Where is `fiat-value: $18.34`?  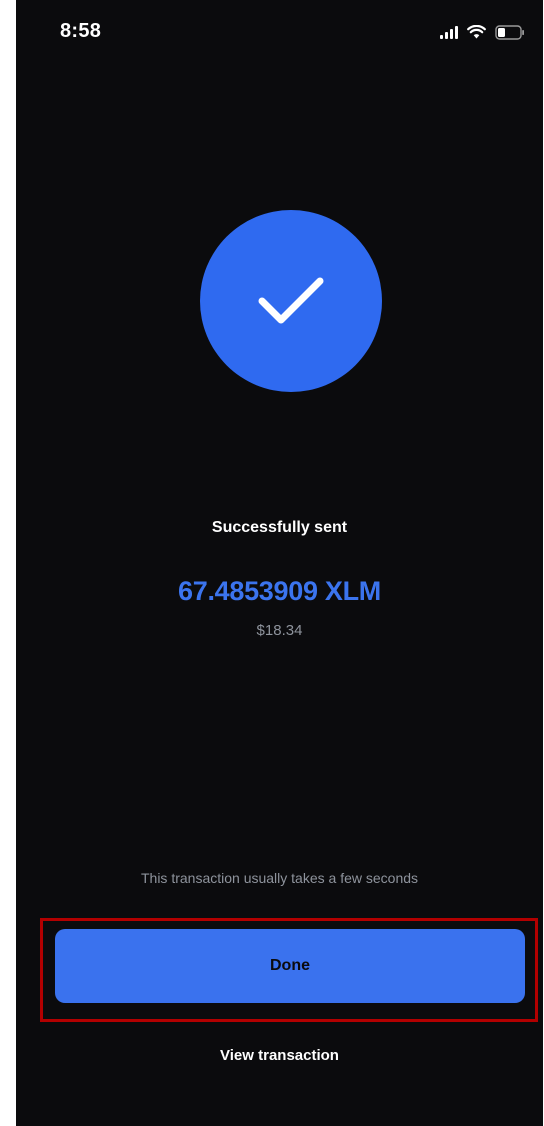 fiat-value: $18.34 is located at coordinates (279, 630).